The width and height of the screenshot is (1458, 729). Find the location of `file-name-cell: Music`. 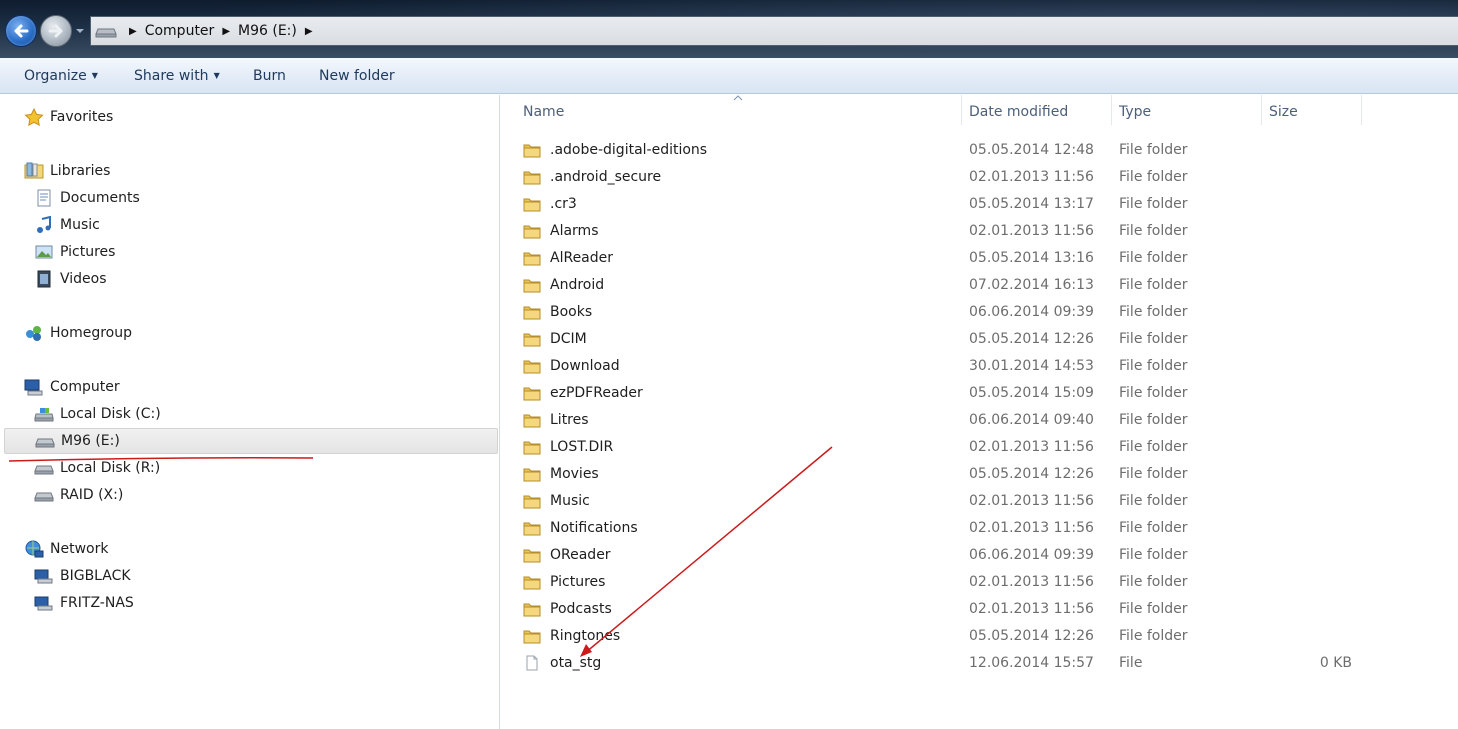

file-name-cell: Music is located at coordinates (556, 500).